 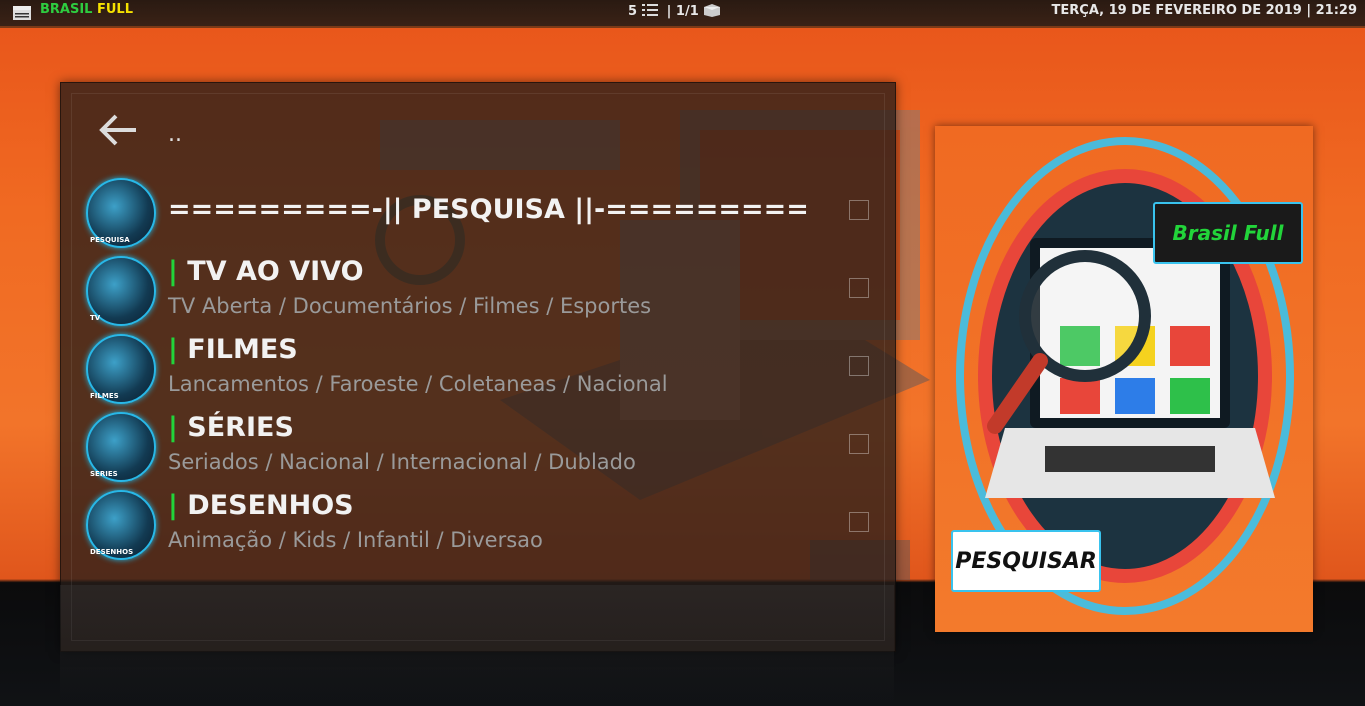 I want to click on thumbnail-image: TV, so click(x=121, y=291).